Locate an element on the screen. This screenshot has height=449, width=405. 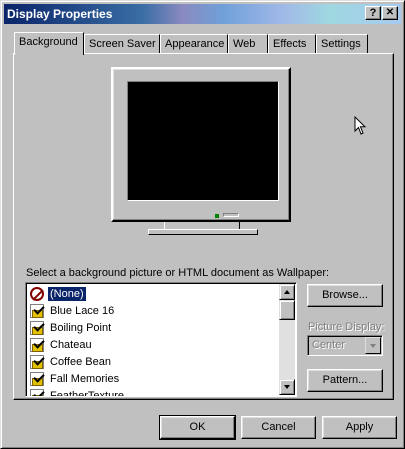
list-item: FeatherTexture is located at coordinates (154, 392).